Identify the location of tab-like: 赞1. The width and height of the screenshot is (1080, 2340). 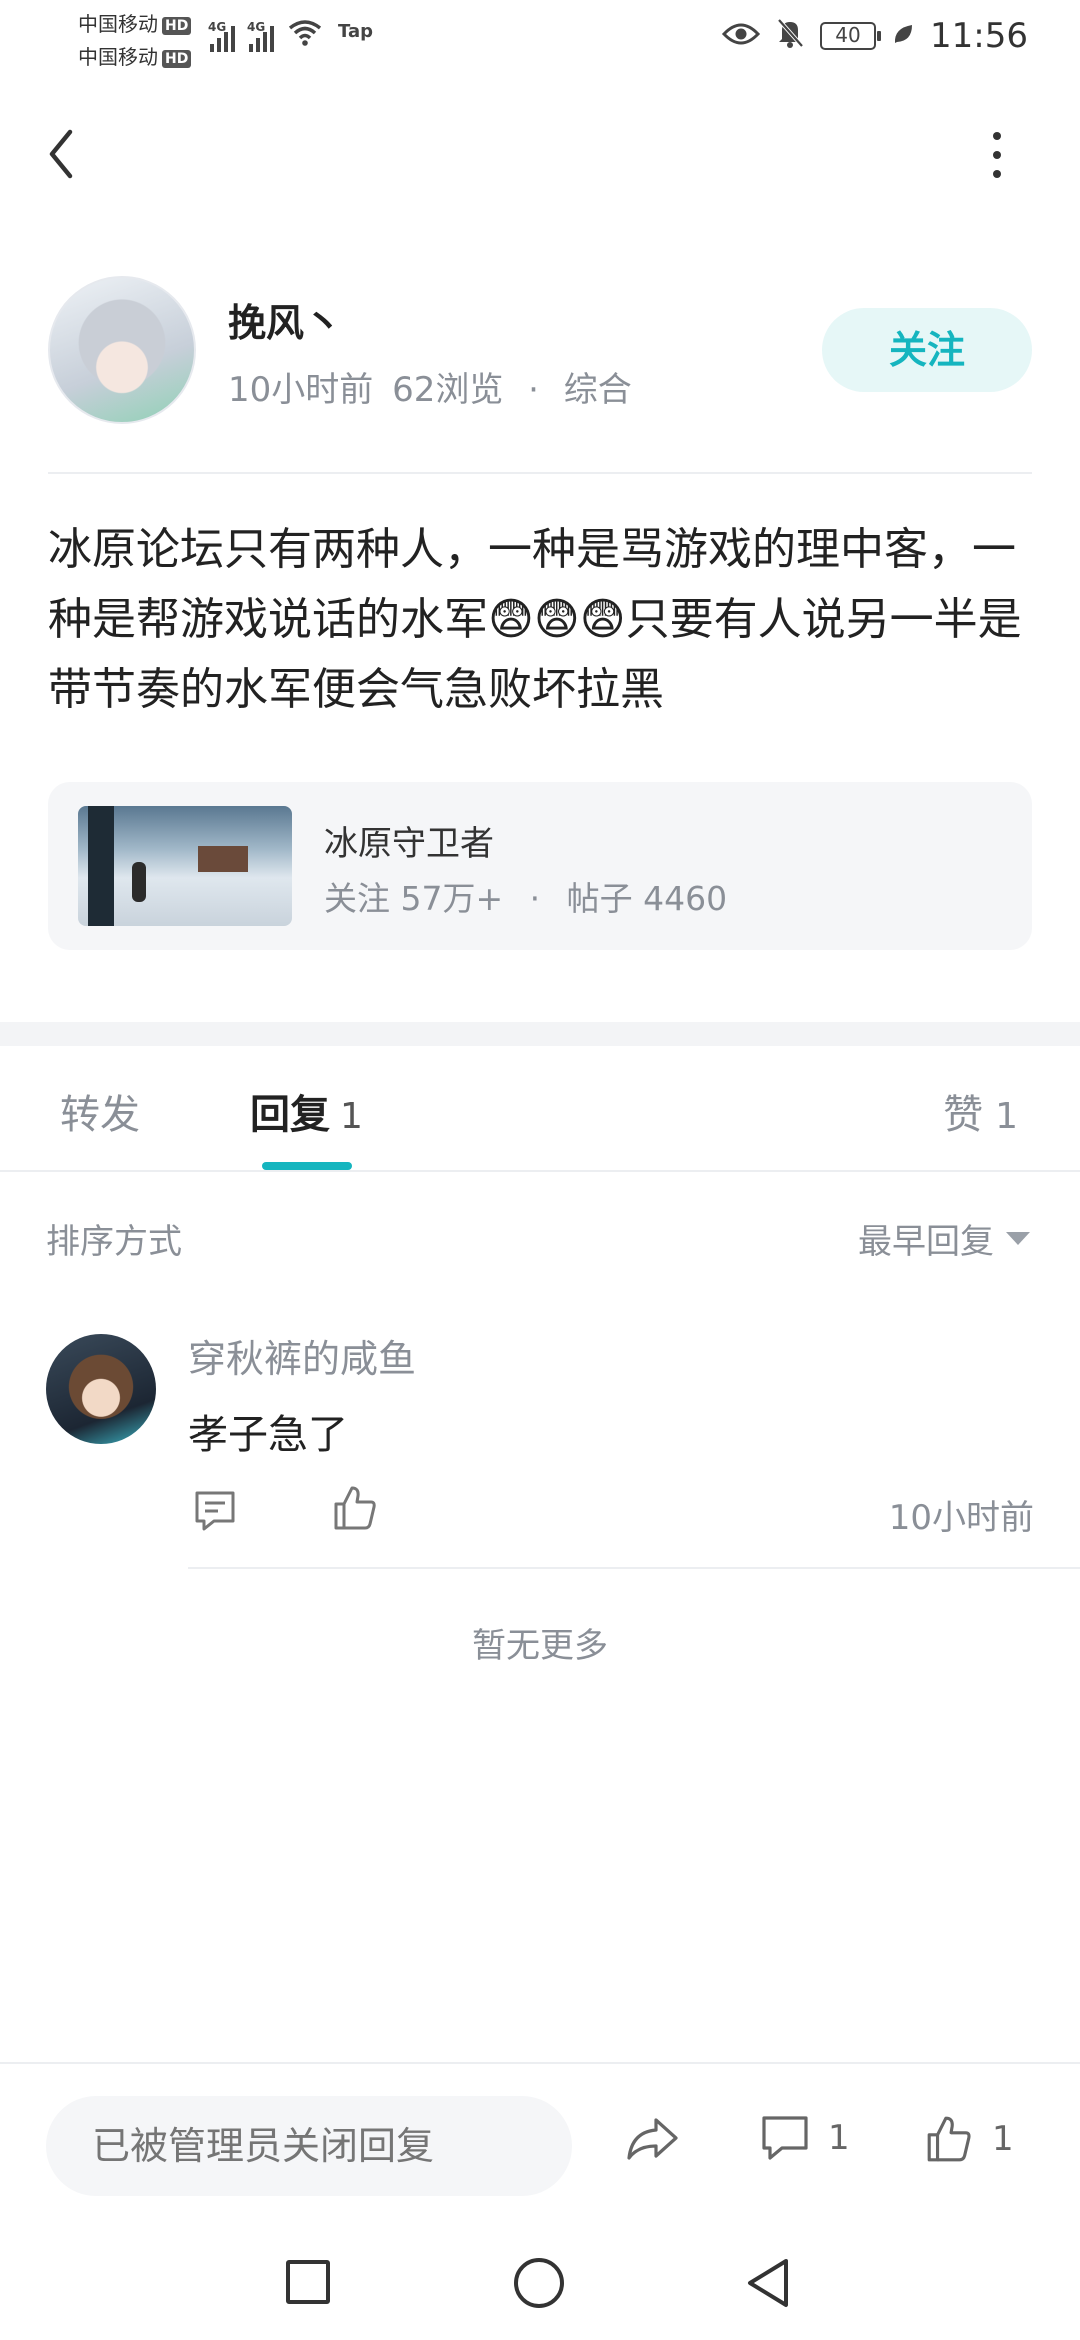
(980, 1111).